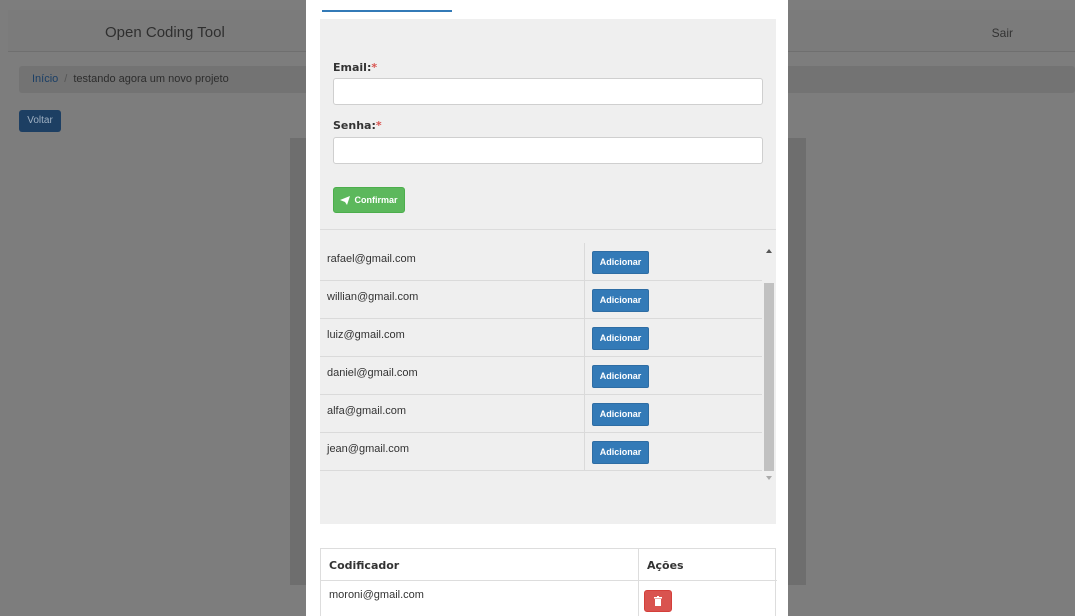 The image size is (1075, 616). I want to click on list-item: alfa@gmail.com Adicionar, so click(541, 414).